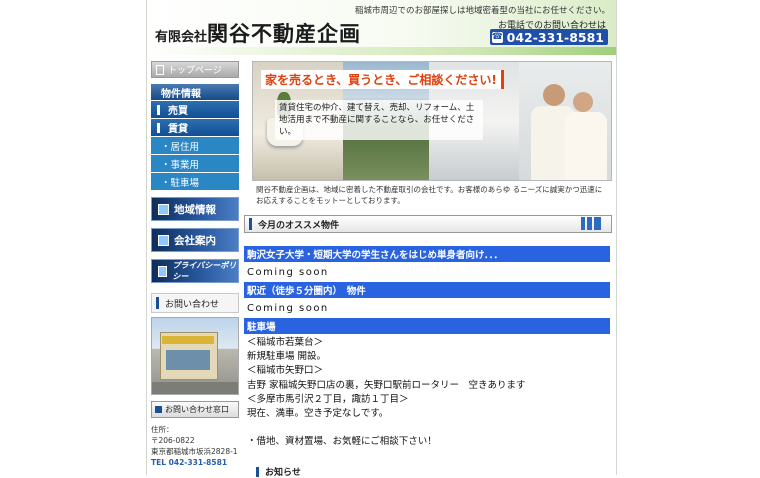 The height and width of the screenshot is (478, 760). What do you see at coordinates (342, 442) in the screenshot?
I see `note-line: ・借地、資材置場、お気軽にご相談下さい！` at bounding box center [342, 442].